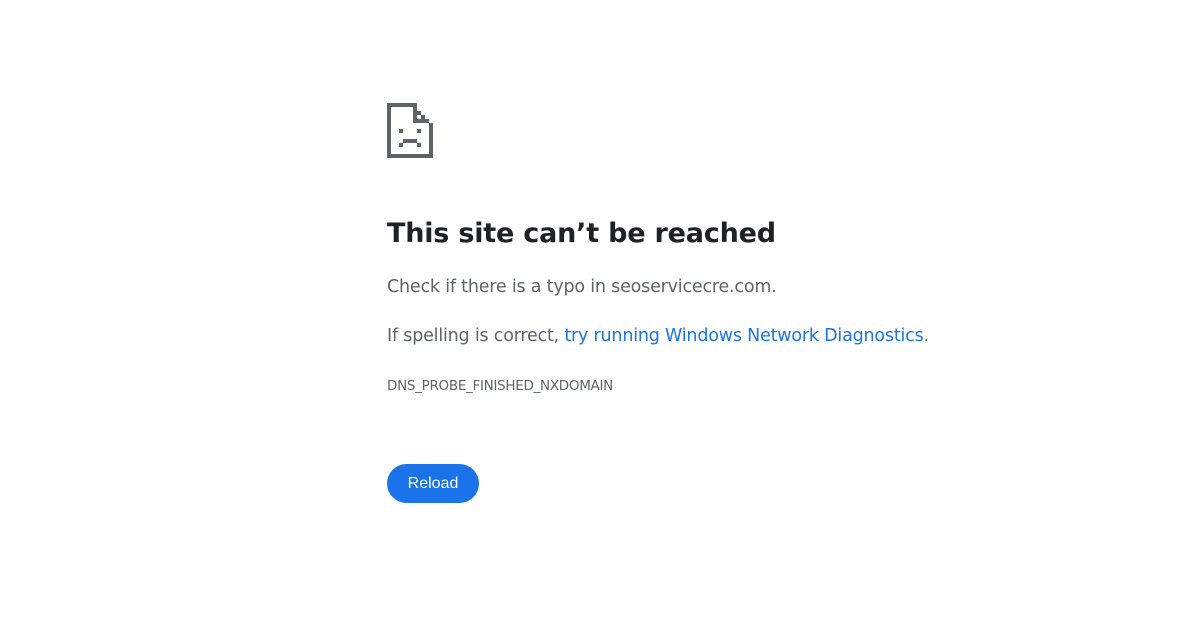 Image resolution: width=1200 pixels, height=630 pixels. I want to click on network-diagnostics-link: try running Windows Network Diagnostics, so click(743, 336).